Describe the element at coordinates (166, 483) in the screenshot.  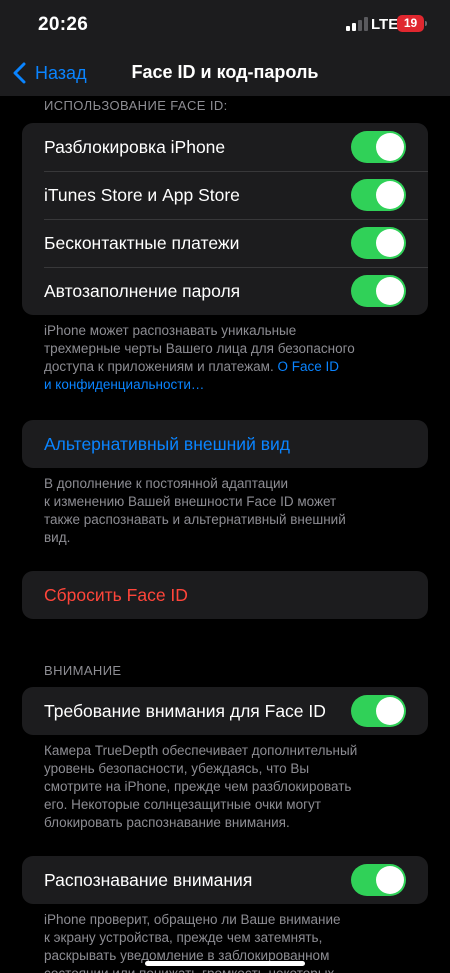
I see `footer-line: В дополнение к постоянной адаптации` at that location.